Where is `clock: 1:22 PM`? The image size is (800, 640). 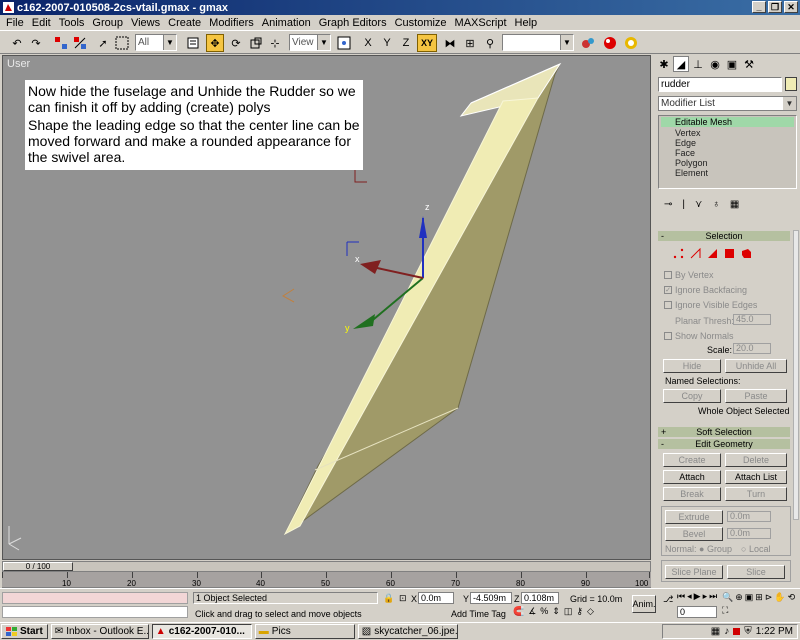
clock: 1:22 PM is located at coordinates (774, 631).